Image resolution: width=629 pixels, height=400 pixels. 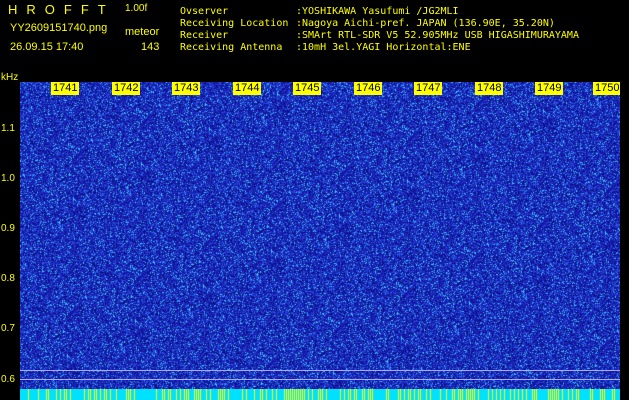 What do you see at coordinates (10, 236) in the screenshot?
I see `frequency-axis: kHz 1.1 1.0 0.9 0.8 0.7 0.6` at bounding box center [10, 236].